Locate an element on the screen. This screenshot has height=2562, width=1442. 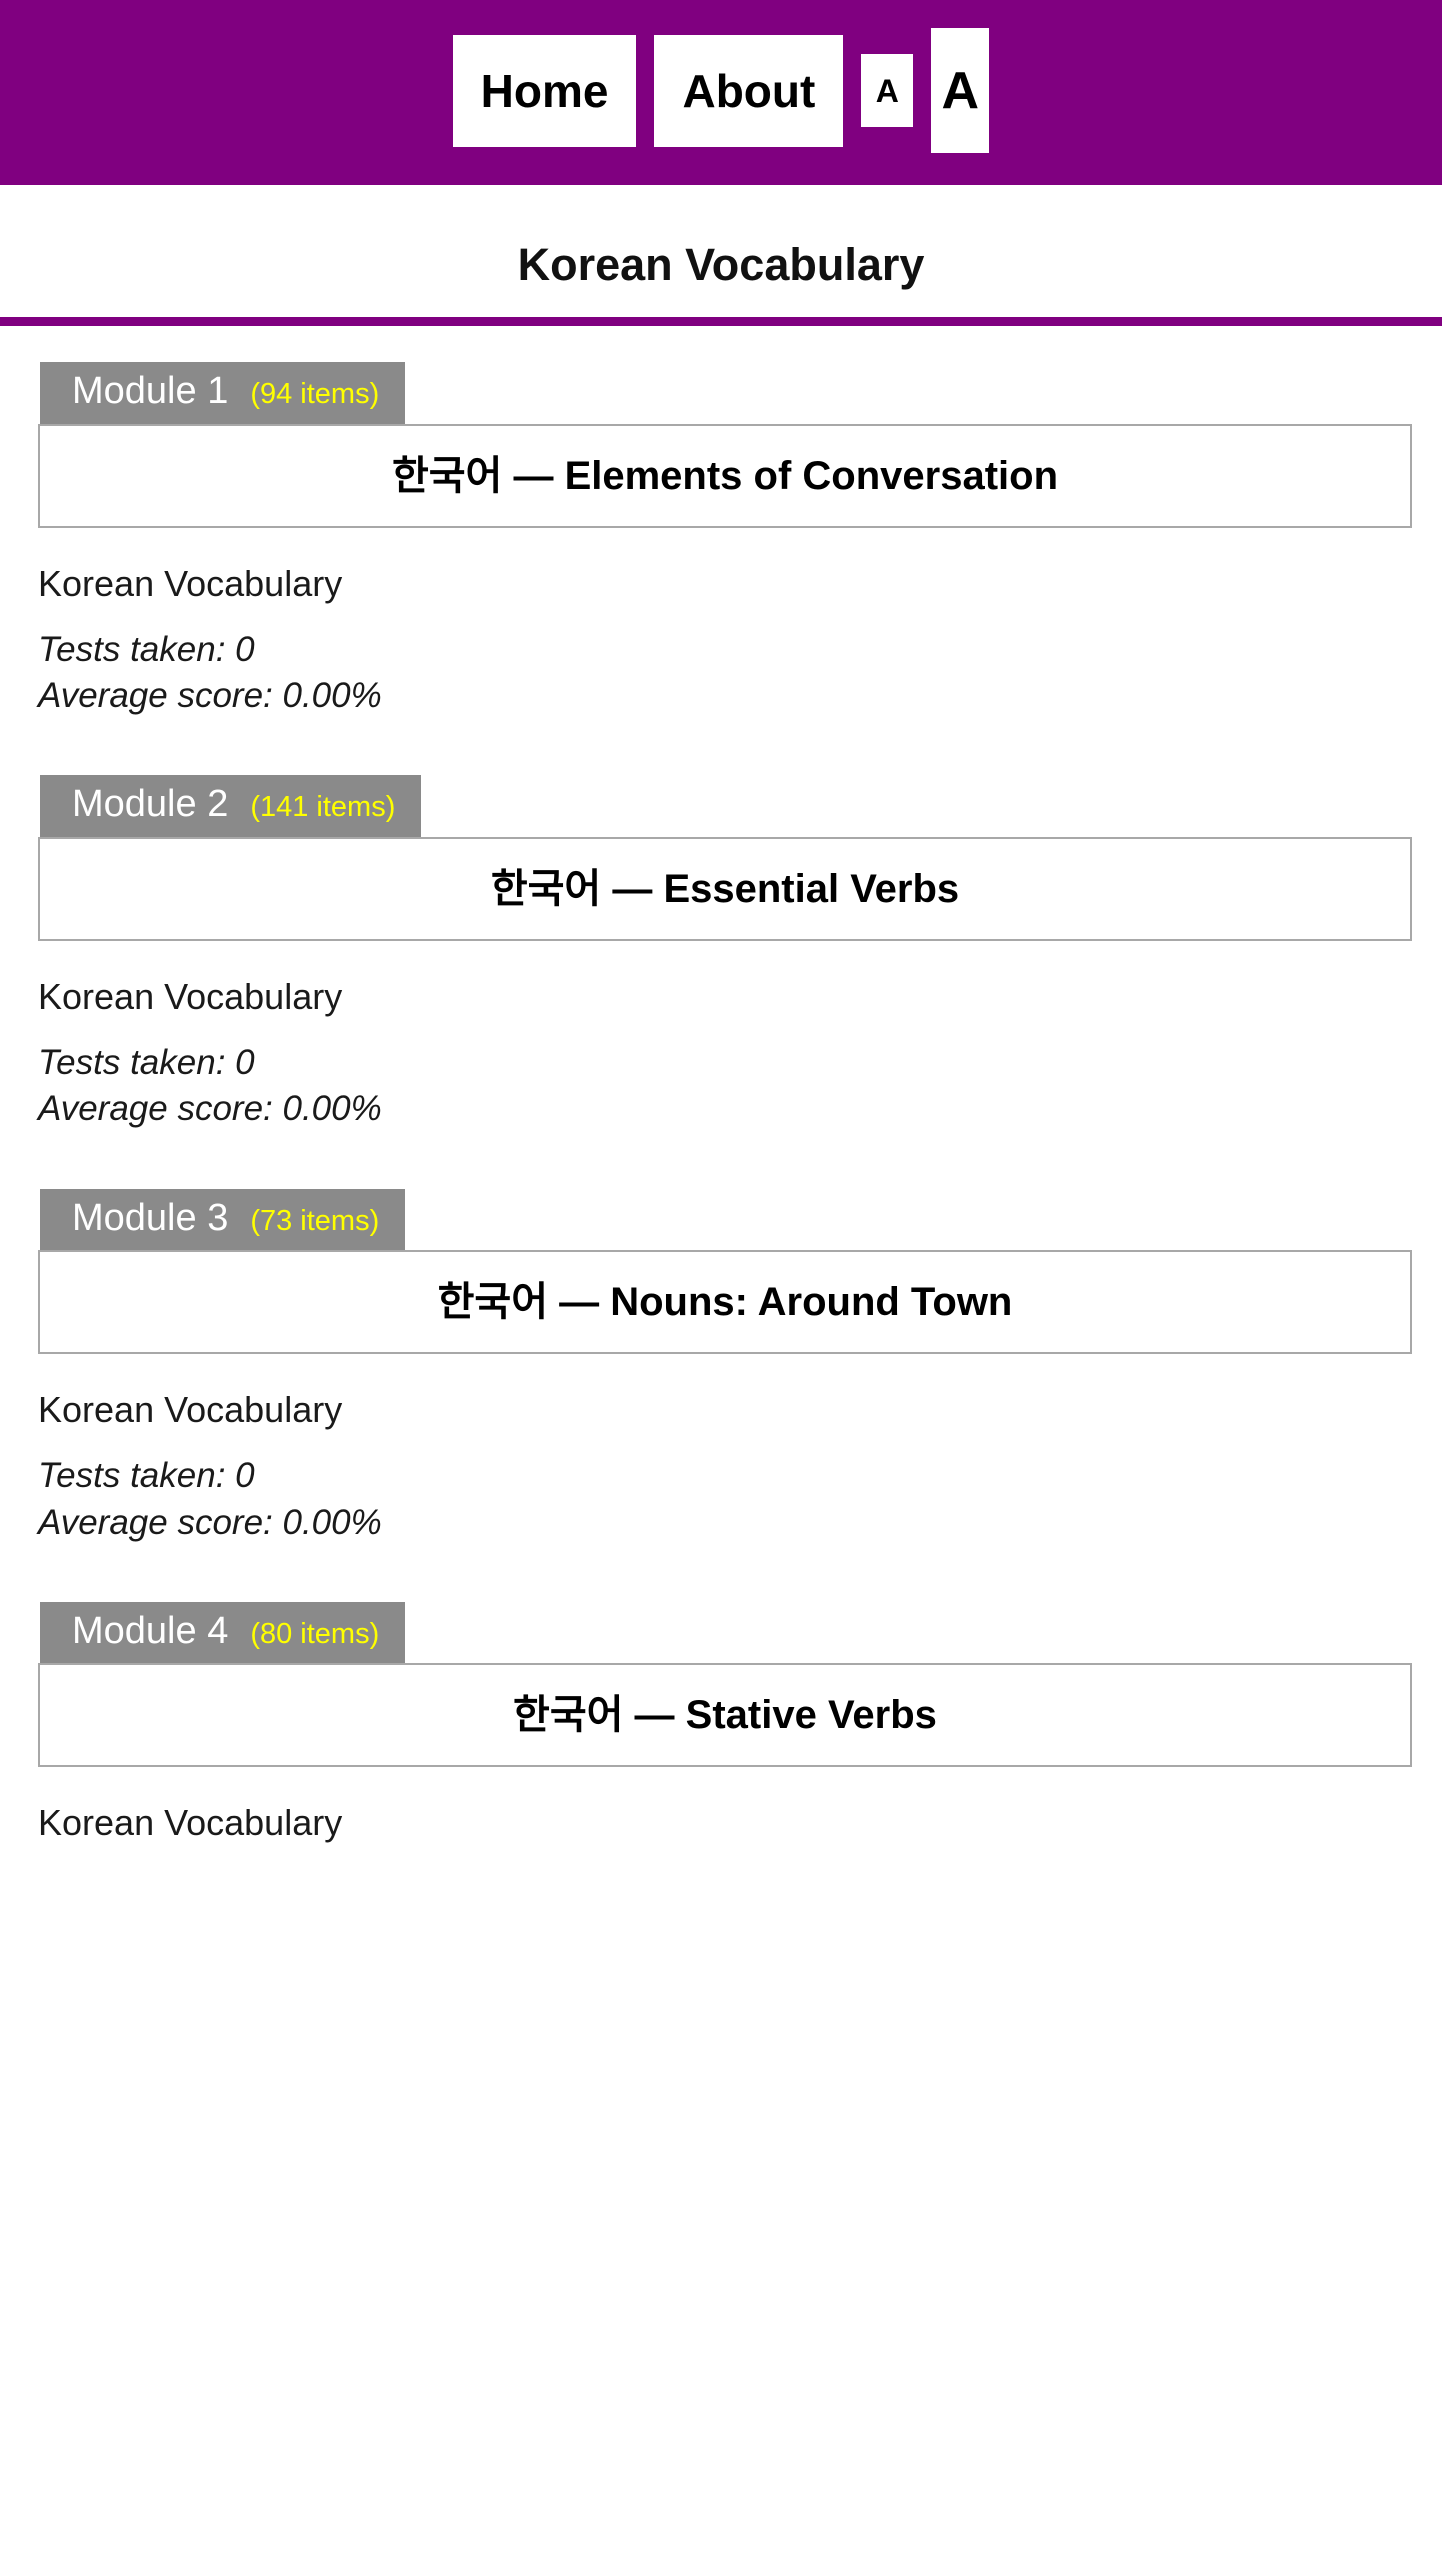
module-title-box: 한국어 — Elements of Conversation is located at coordinates (725, 475).